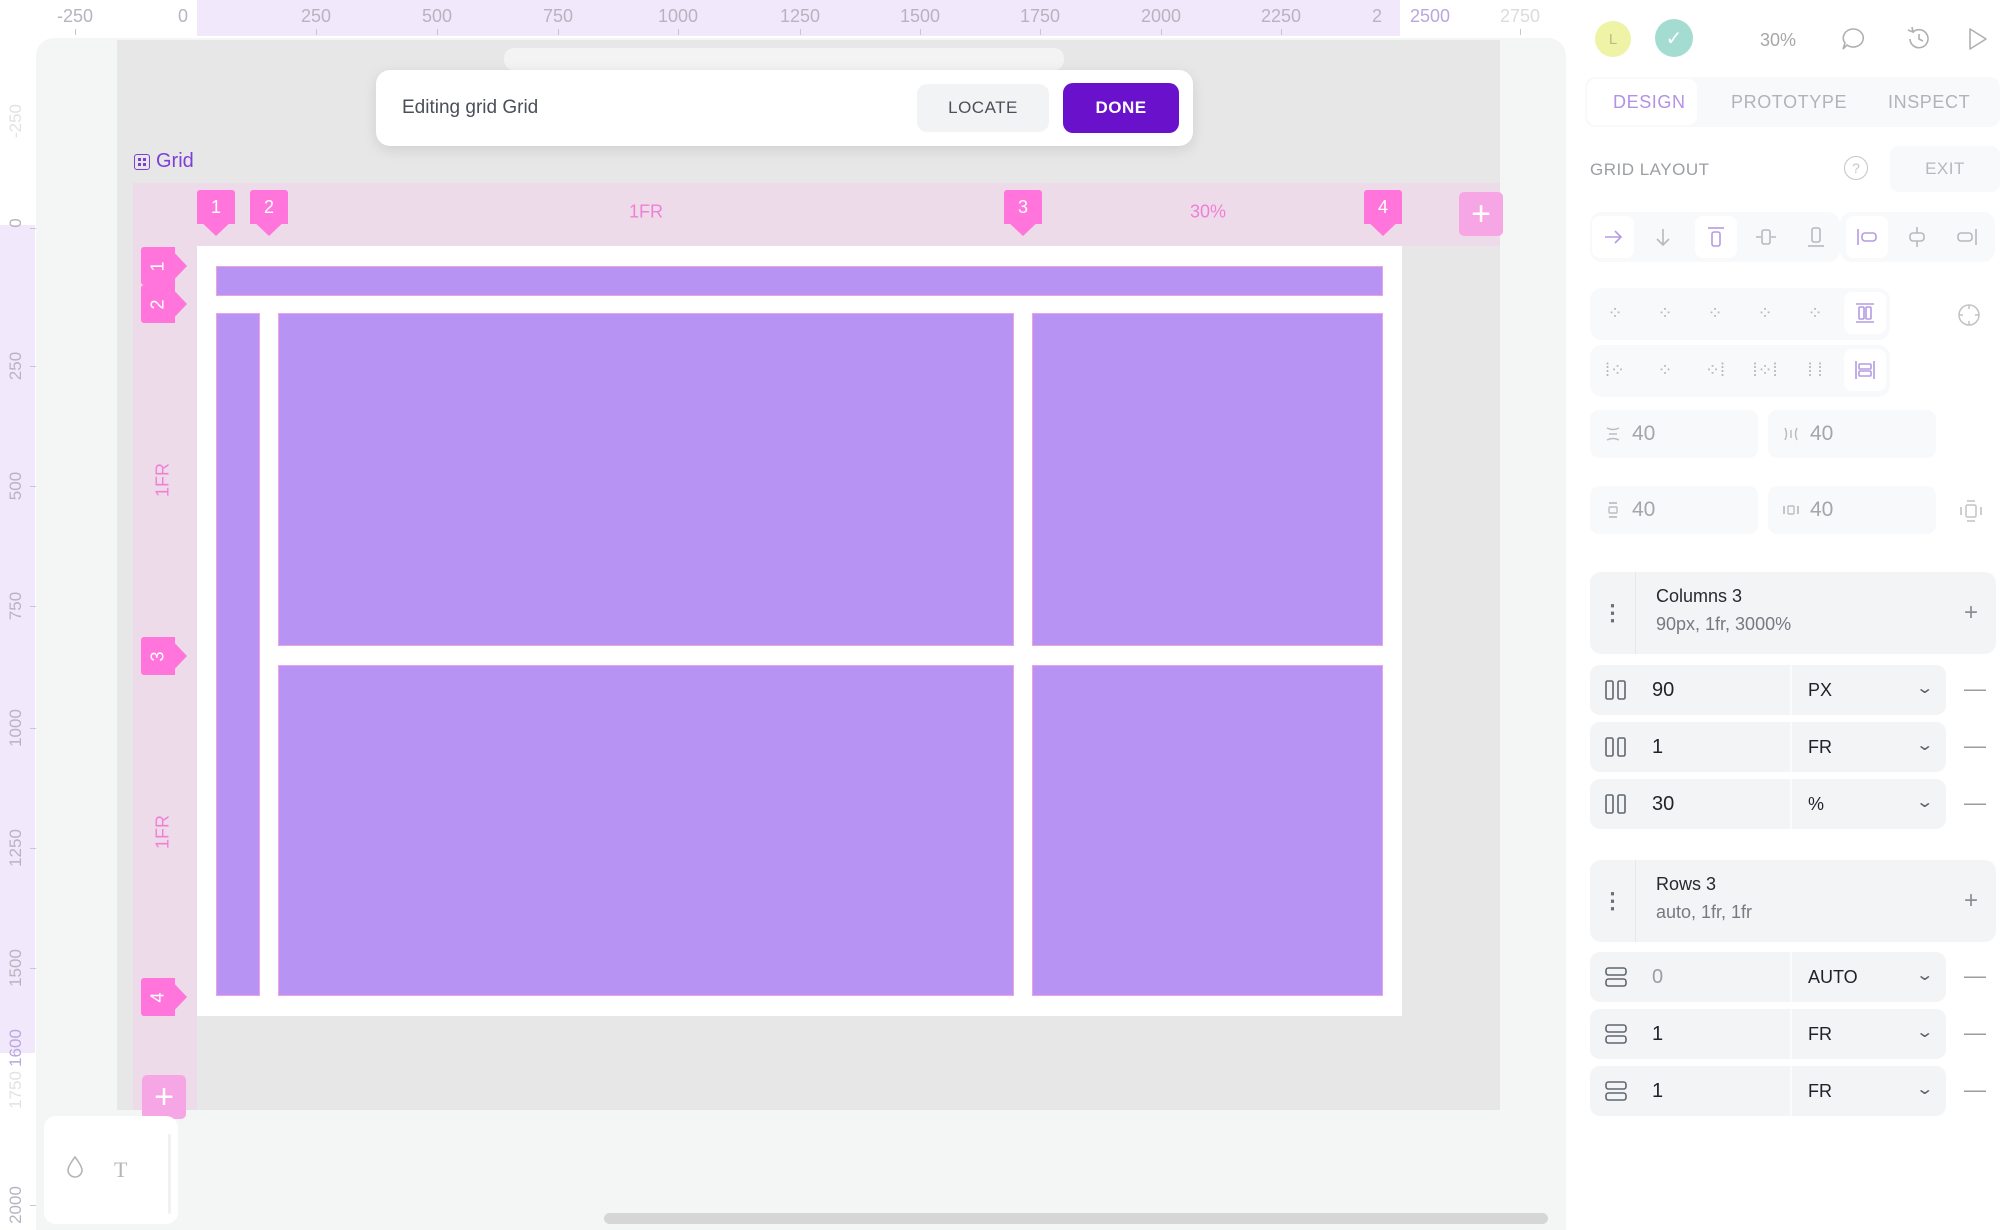 Image resolution: width=2000 pixels, height=1230 pixels. Describe the element at coordinates (169, 1174) in the screenshot. I see `tools-scroll-handle` at that location.